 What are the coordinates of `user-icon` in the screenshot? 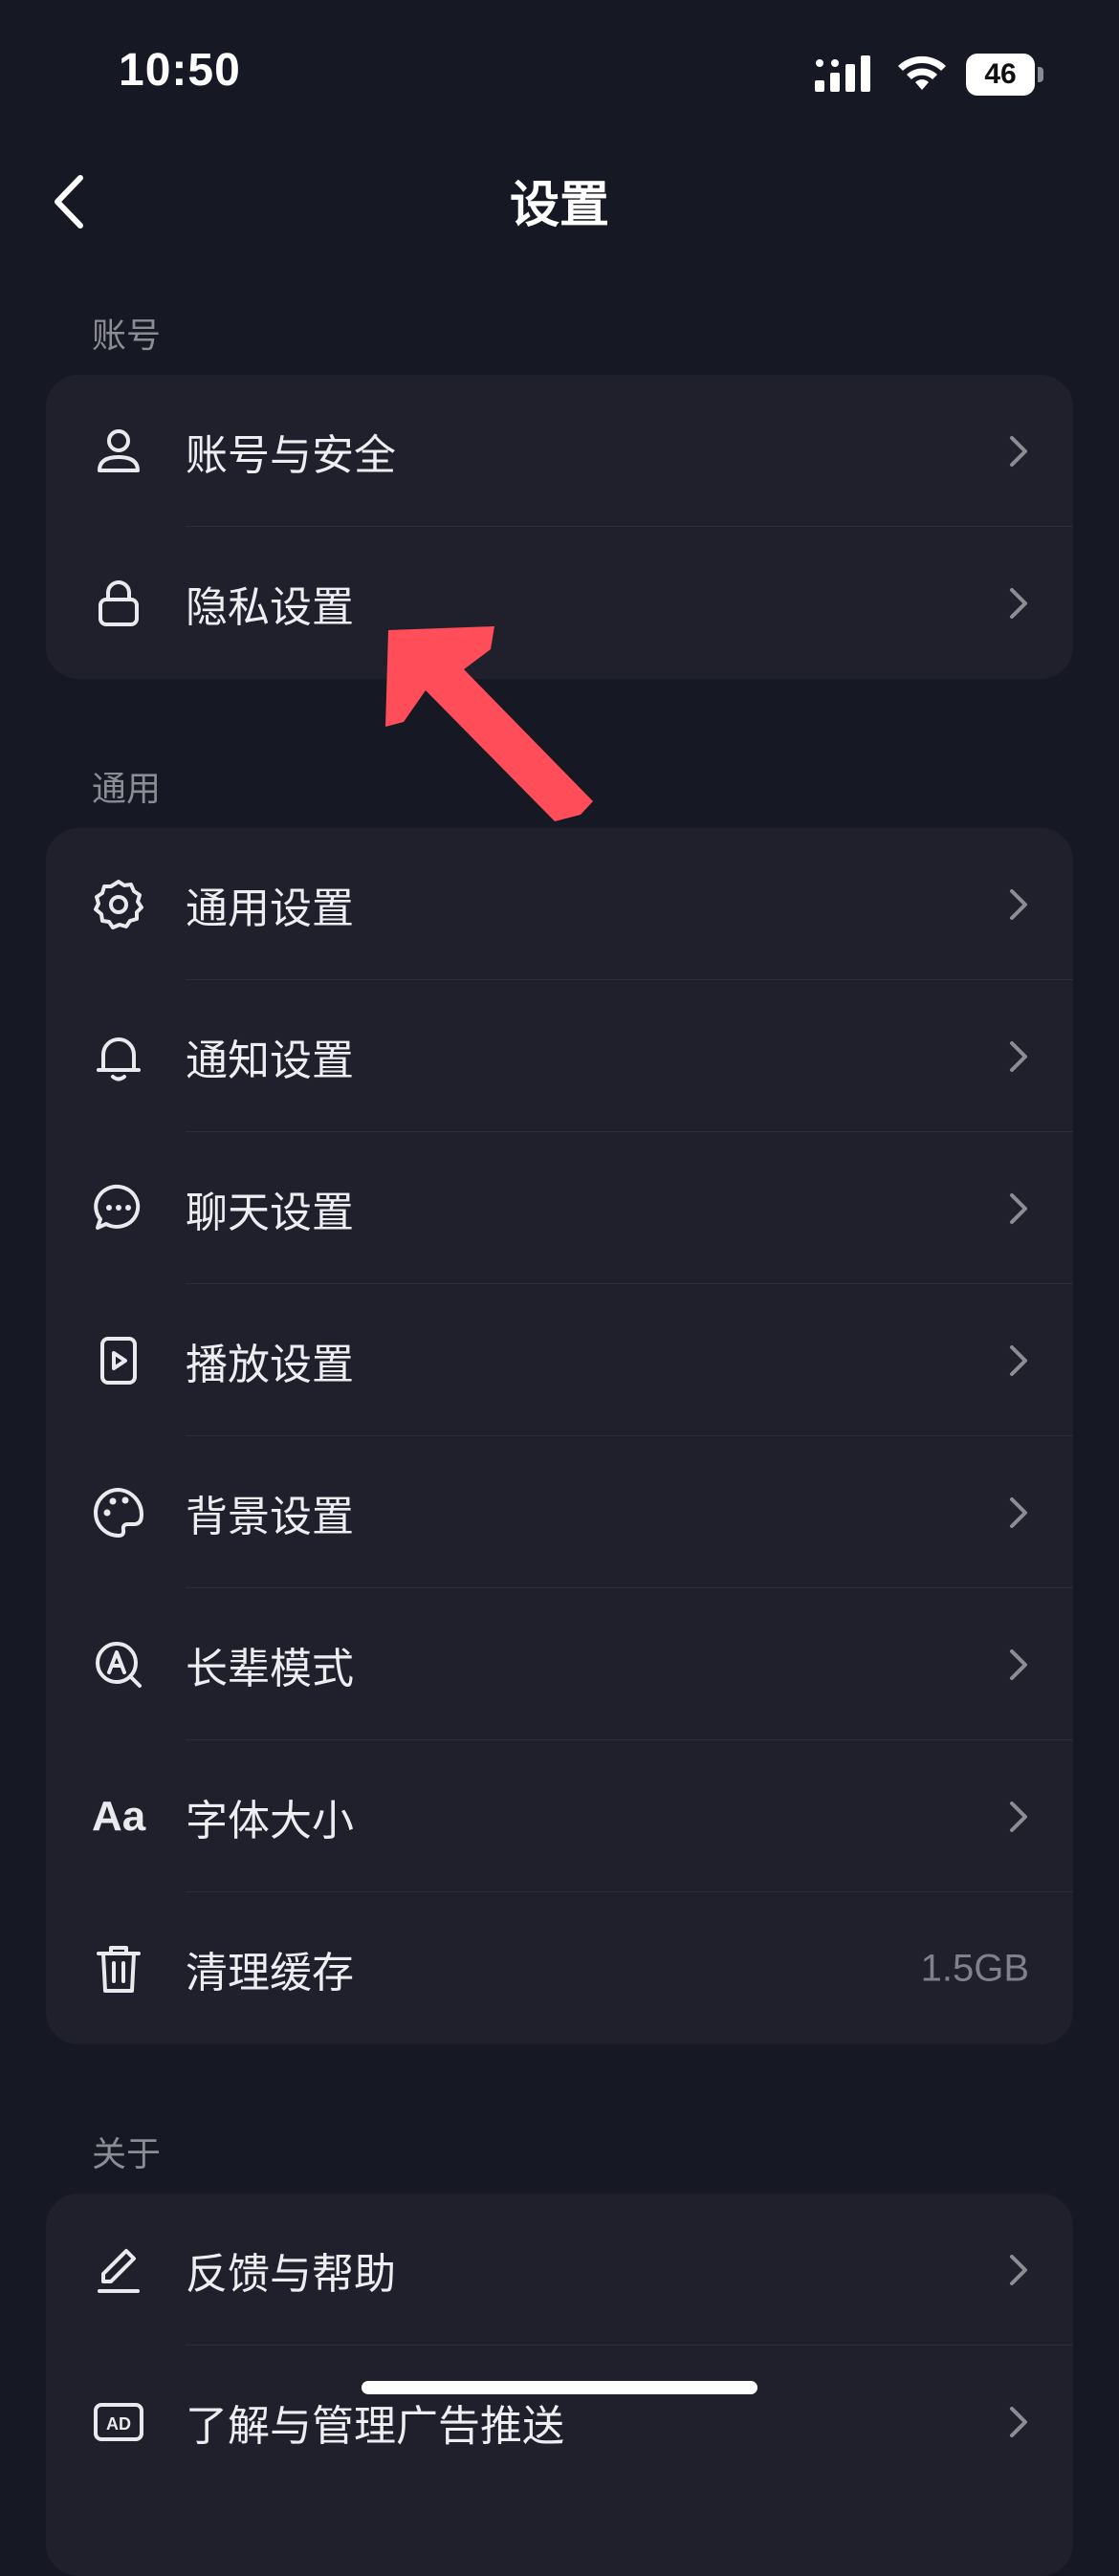 It's located at (119, 450).